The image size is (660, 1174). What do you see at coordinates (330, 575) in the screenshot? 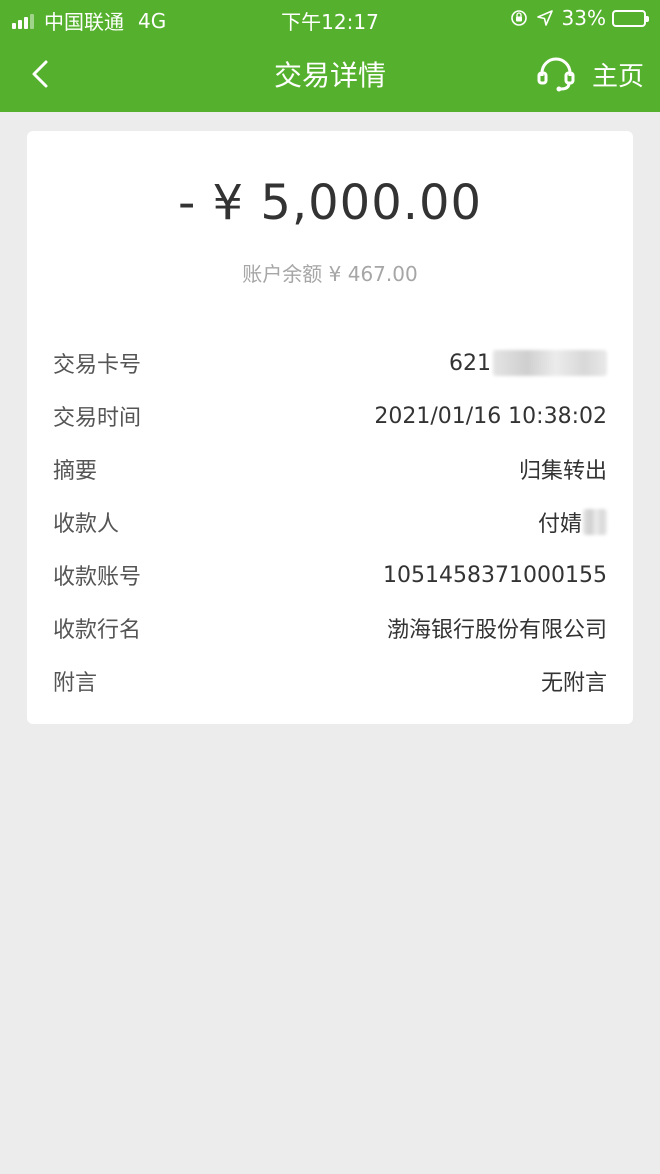
I see `detail-row-payee-account: 收款账号 1051458371000155` at bounding box center [330, 575].